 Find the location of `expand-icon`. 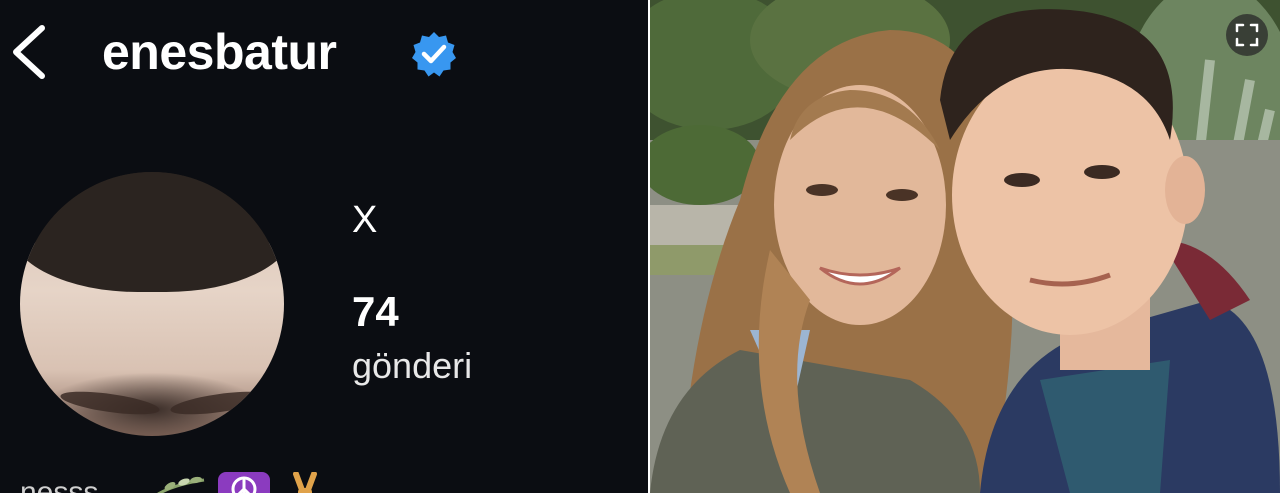

expand-icon is located at coordinates (1247, 35).